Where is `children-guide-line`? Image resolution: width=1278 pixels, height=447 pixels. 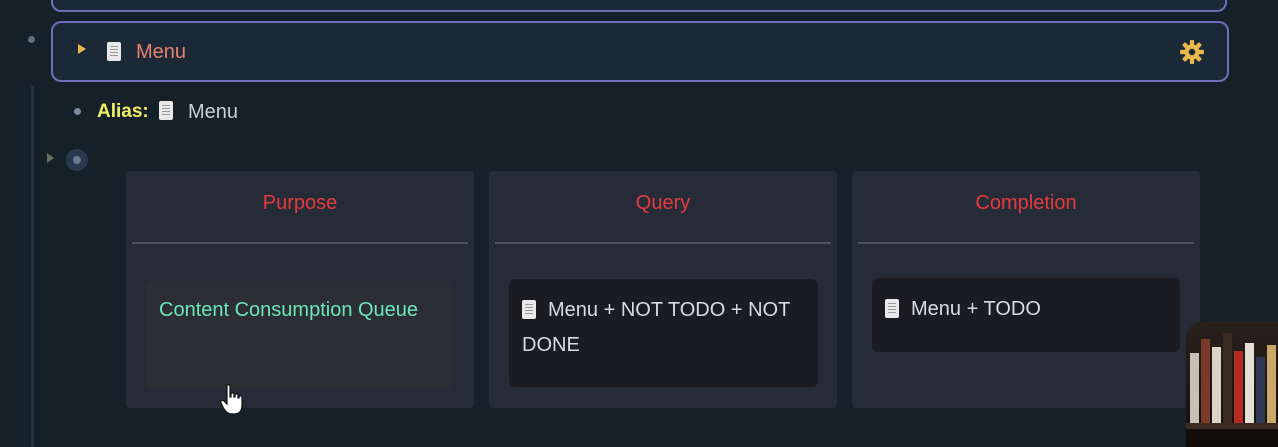
children-guide-line is located at coordinates (32, 266).